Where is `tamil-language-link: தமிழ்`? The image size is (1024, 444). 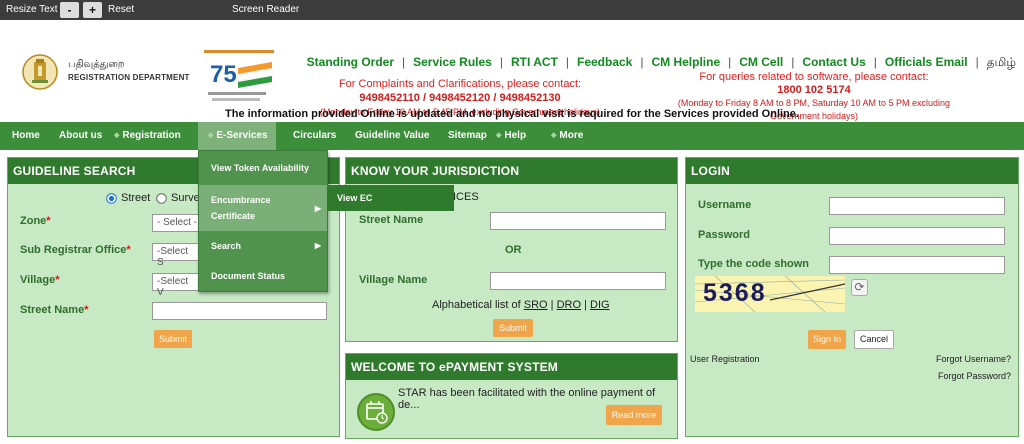
tamil-language-link: தமிழ் is located at coordinates (1001, 62).